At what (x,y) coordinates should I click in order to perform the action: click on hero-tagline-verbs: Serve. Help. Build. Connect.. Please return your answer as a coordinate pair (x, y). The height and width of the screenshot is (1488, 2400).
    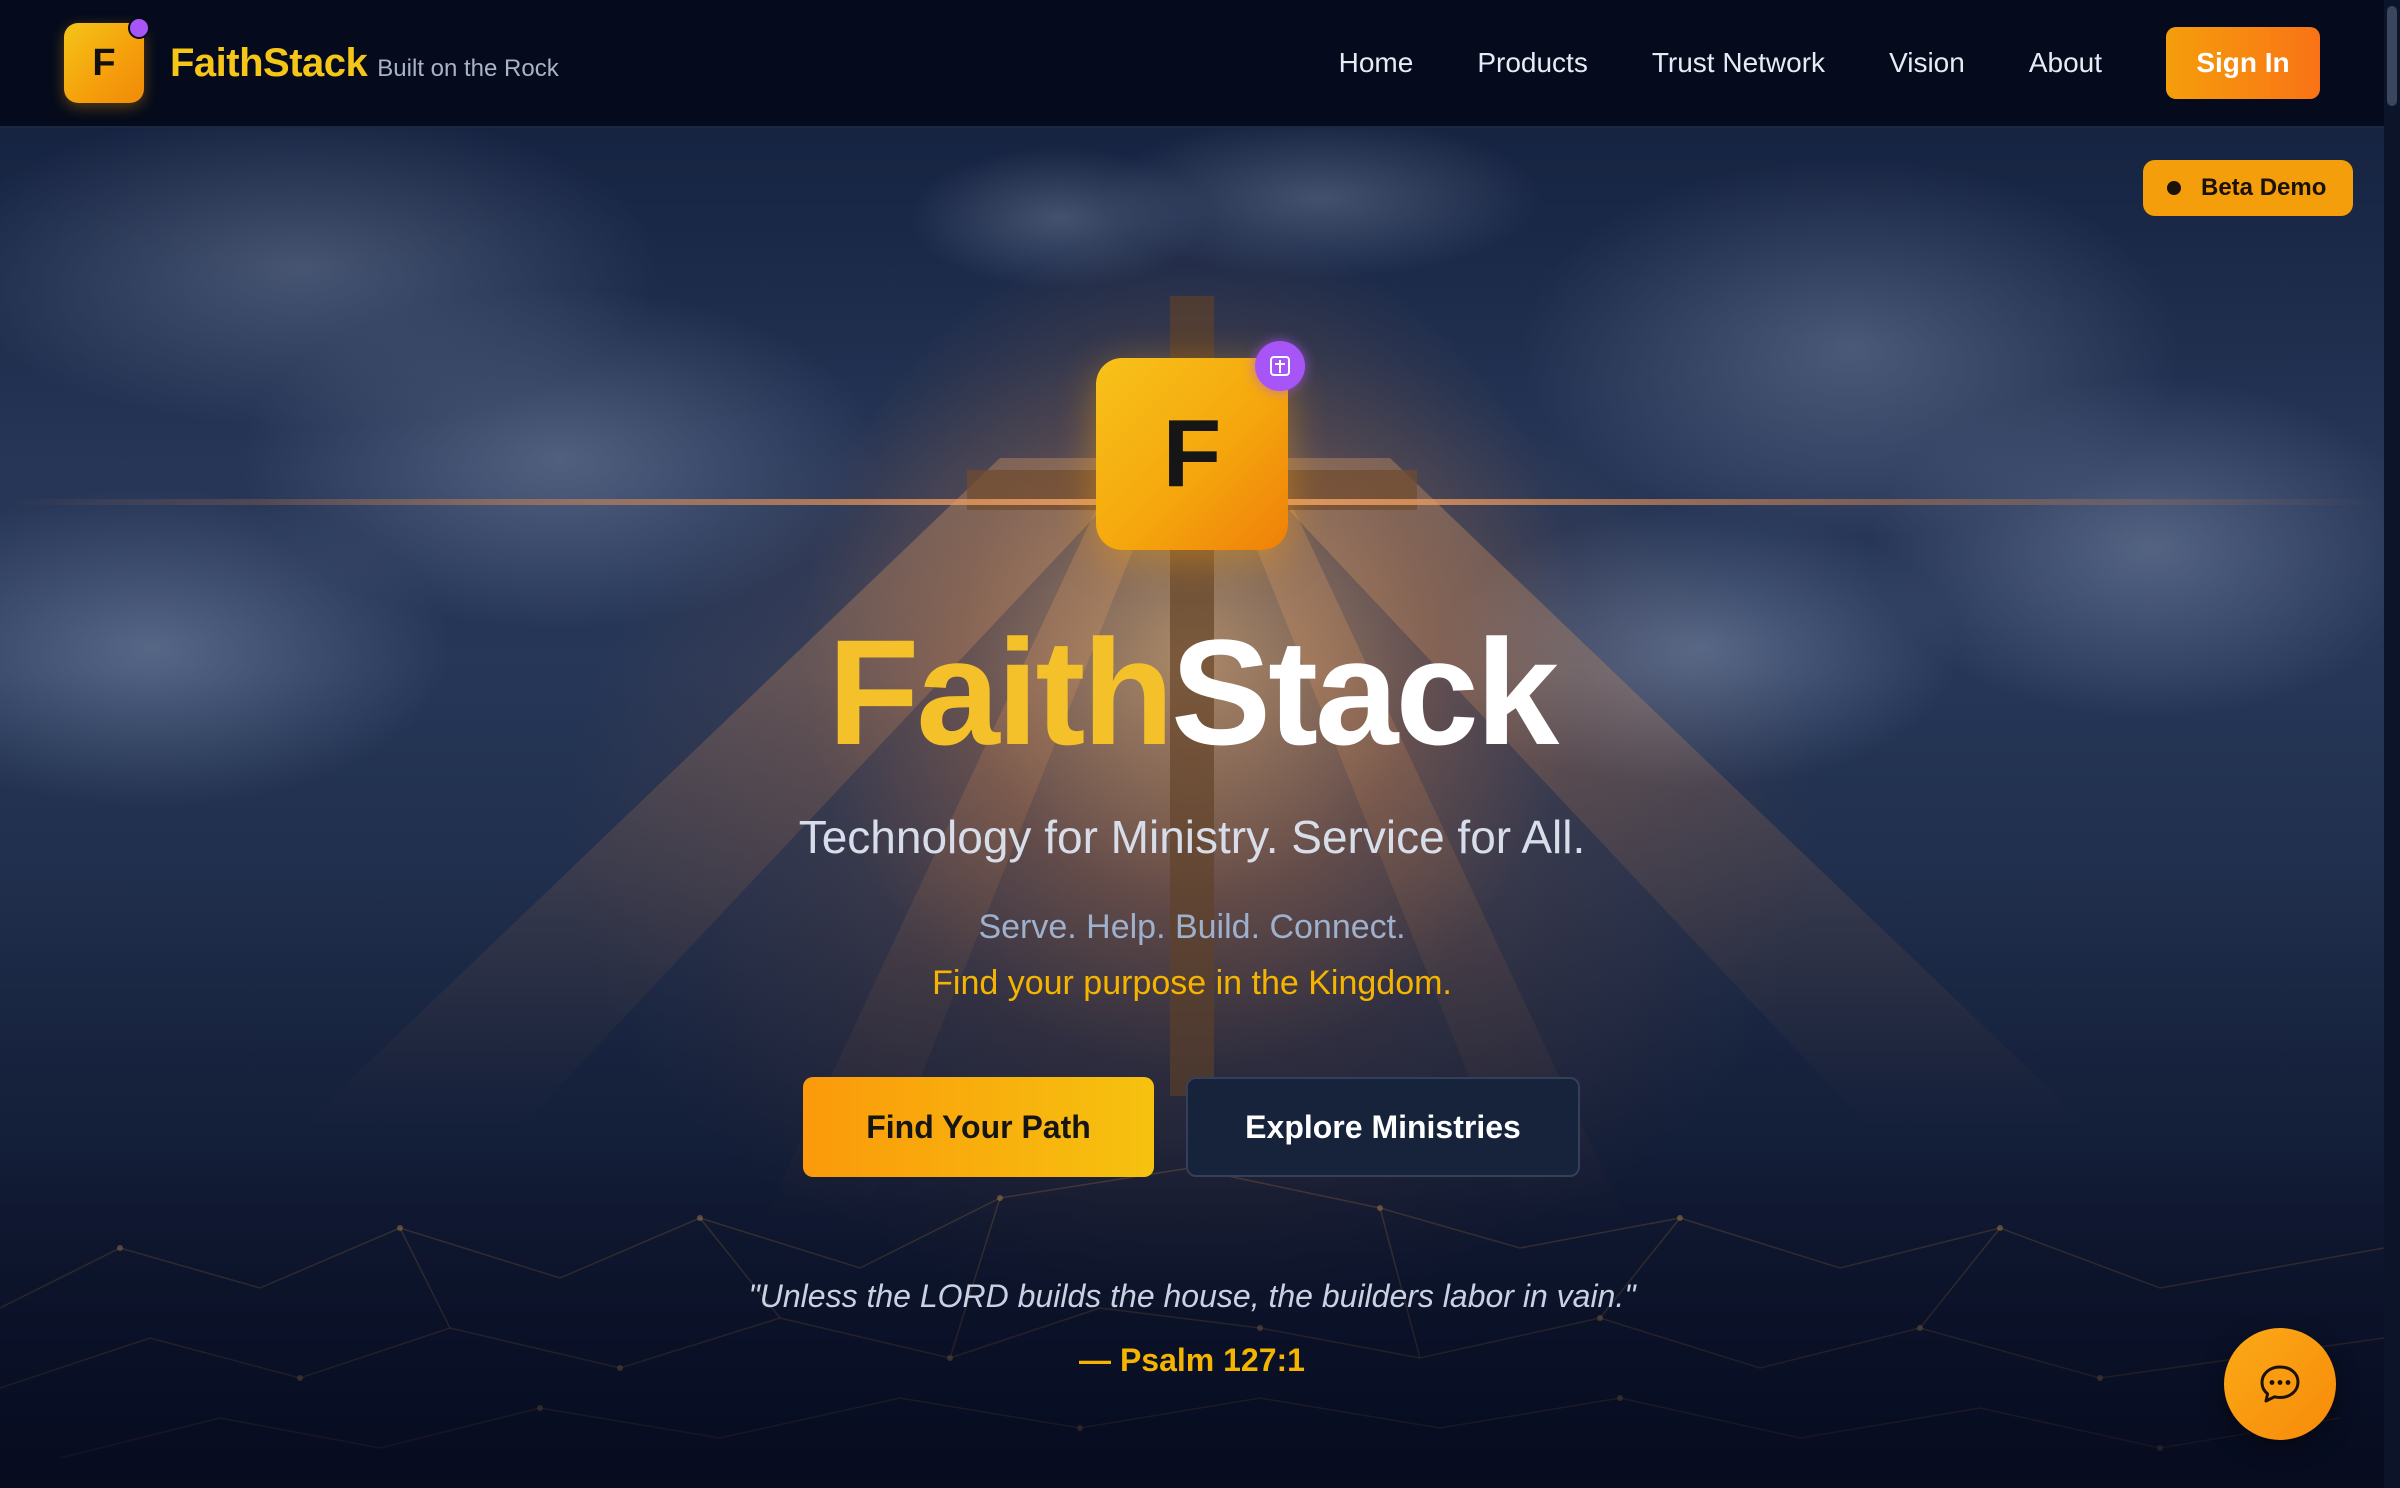
    Looking at the image, I should click on (1192, 927).